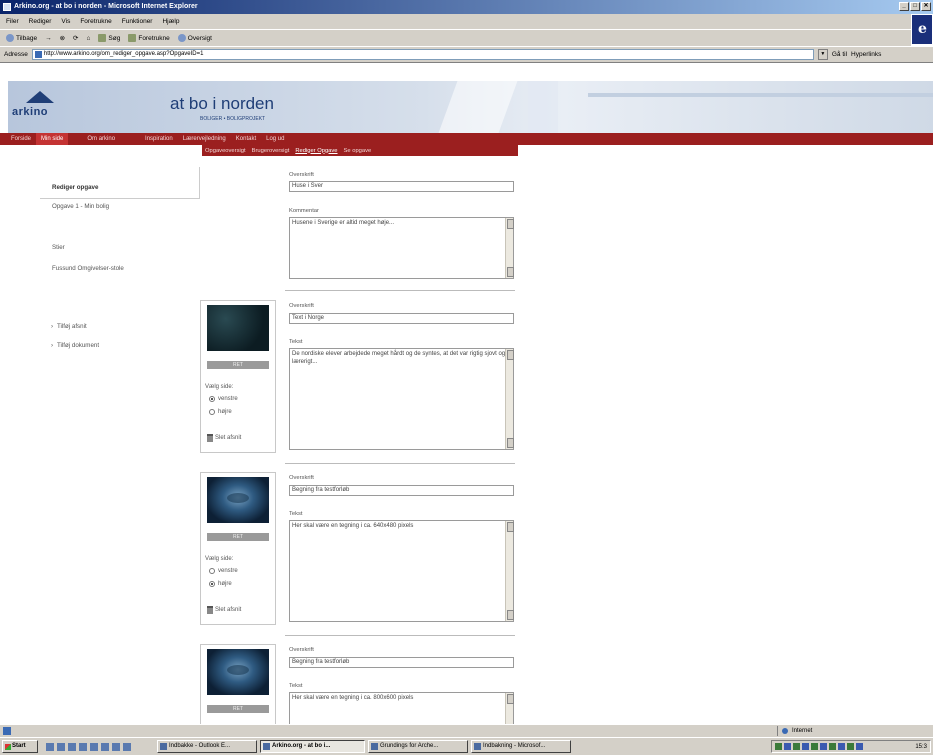 Image resolution: width=933 pixels, height=755 pixels. What do you see at coordinates (225, 151) in the screenshot?
I see `subnav-opgaveoversigt: Opgaveoversigt` at bounding box center [225, 151].